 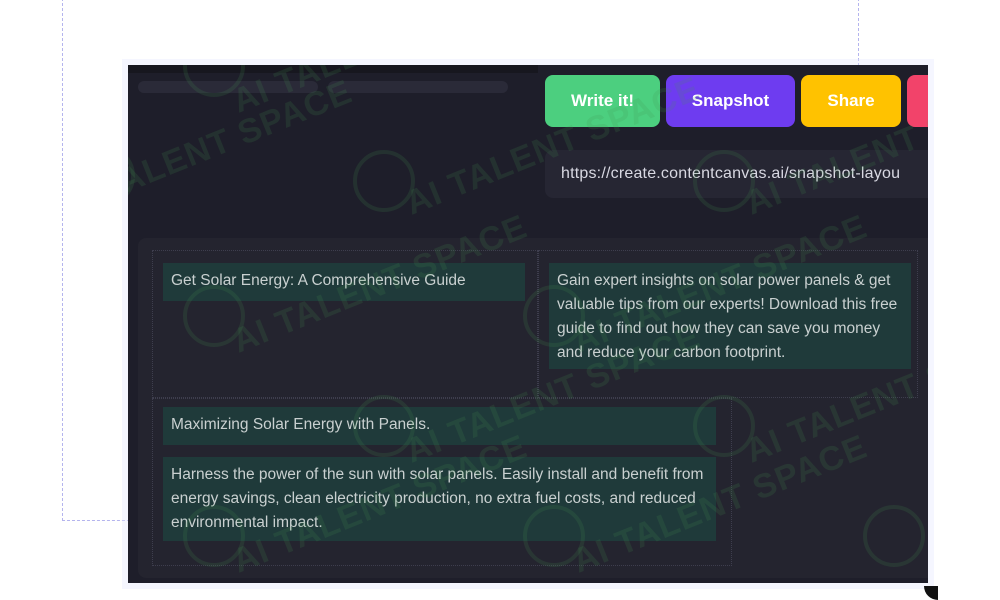 I want to click on top-strip, so click(x=333, y=69).